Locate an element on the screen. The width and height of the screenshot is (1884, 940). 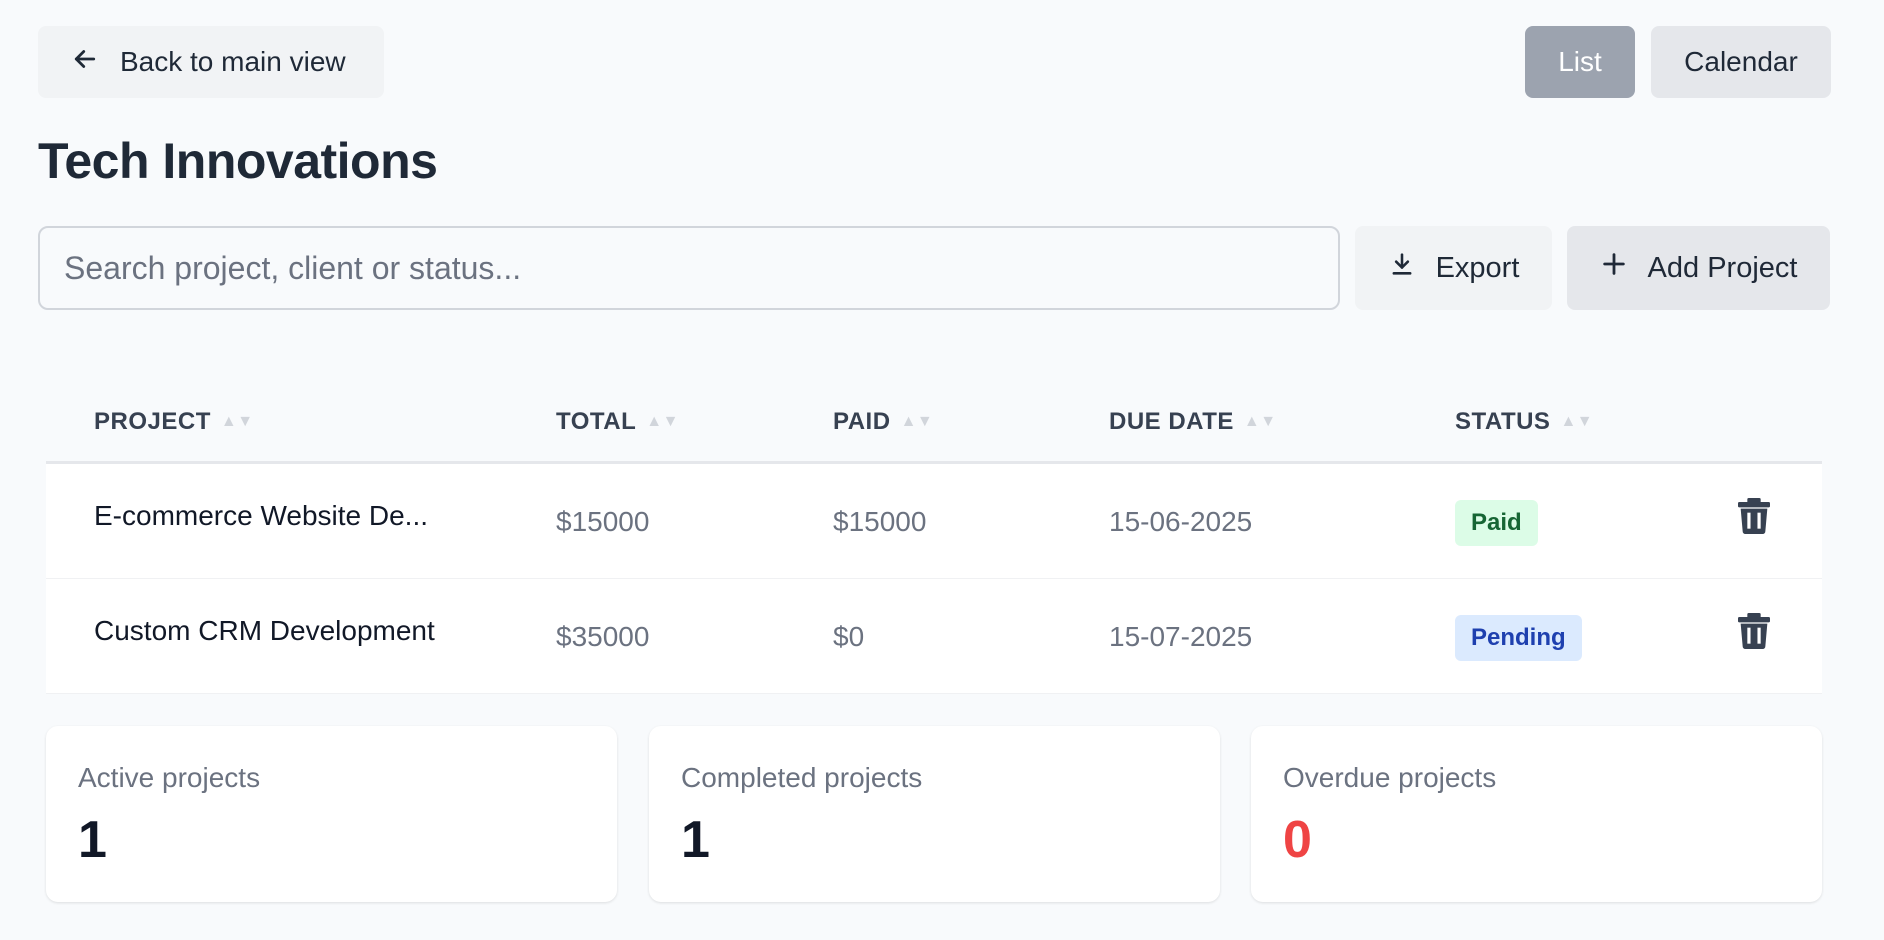
column-header-total: TOTAL ▲▼ is located at coordinates (617, 422).